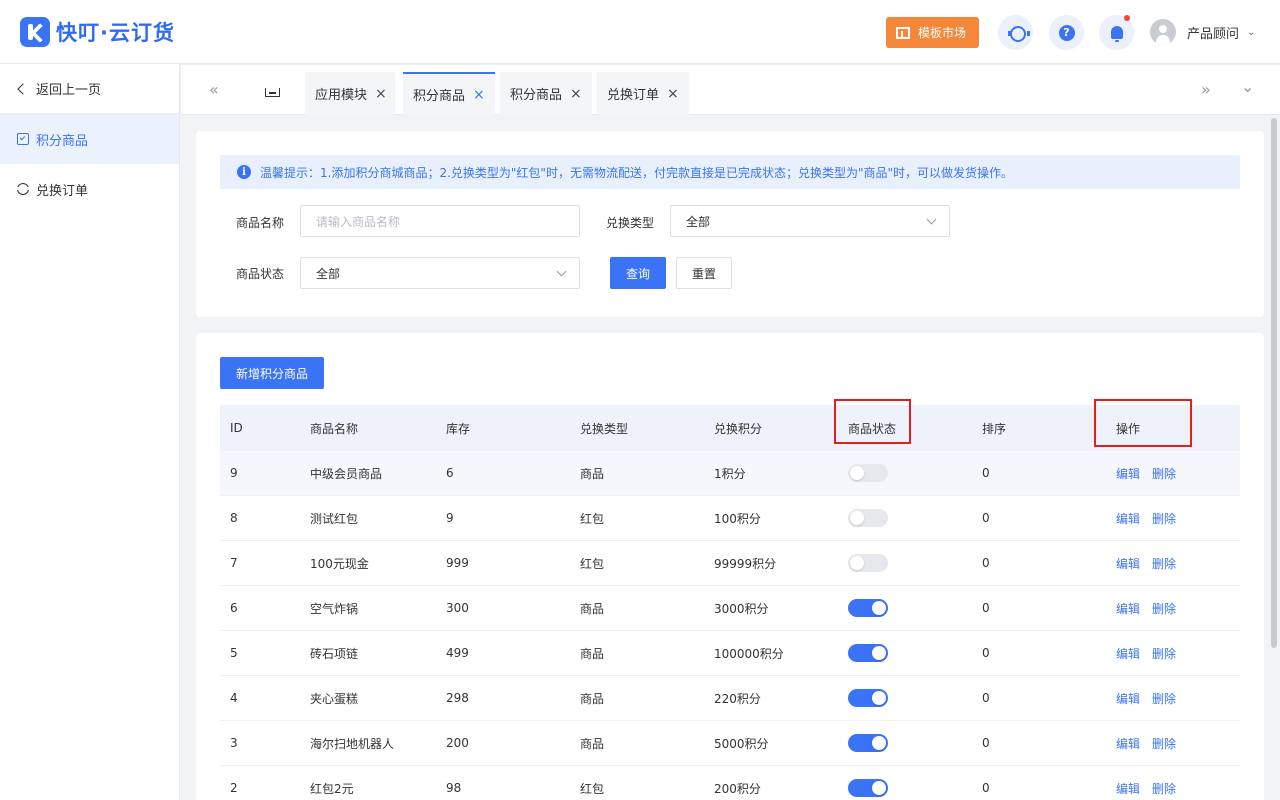 This screenshot has width=1280, height=800. I want to click on double-chevron-right-icon: », so click(1206, 89).